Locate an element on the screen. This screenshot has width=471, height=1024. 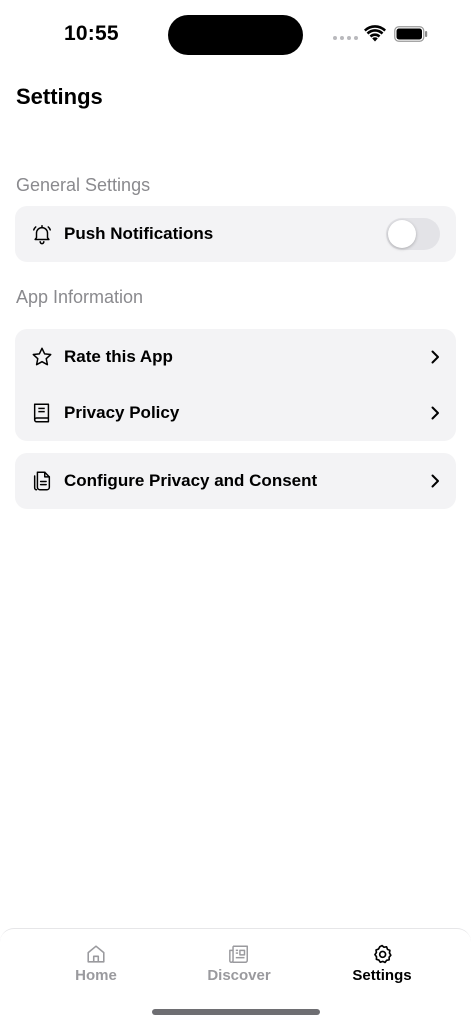
star-icon is located at coordinates (42, 357).